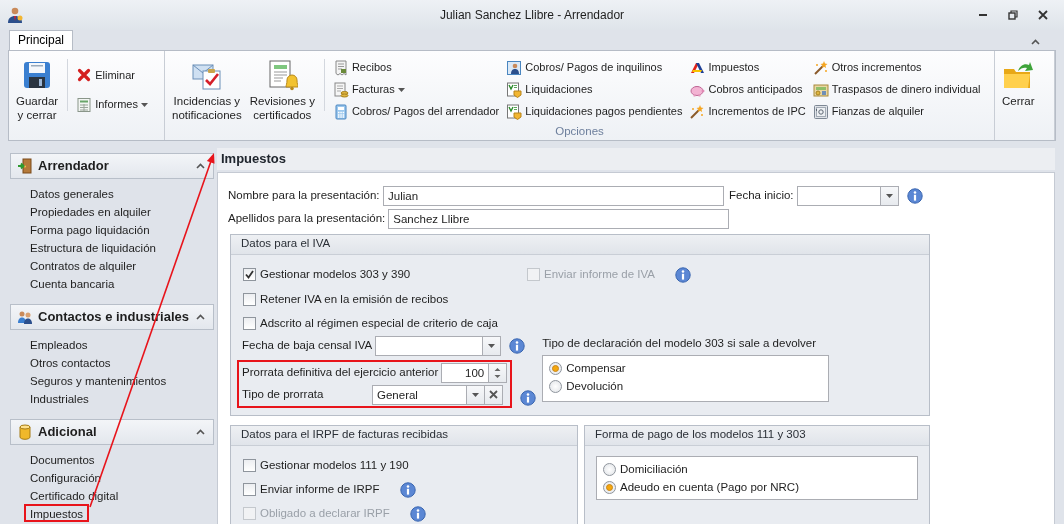  Describe the element at coordinates (112, 166) in the screenshot. I see `section-header: Arrendador` at that location.